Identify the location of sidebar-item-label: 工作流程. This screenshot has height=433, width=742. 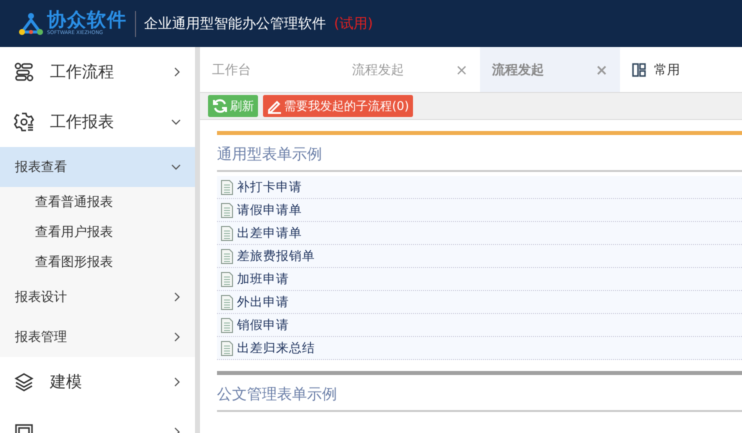
(82, 72).